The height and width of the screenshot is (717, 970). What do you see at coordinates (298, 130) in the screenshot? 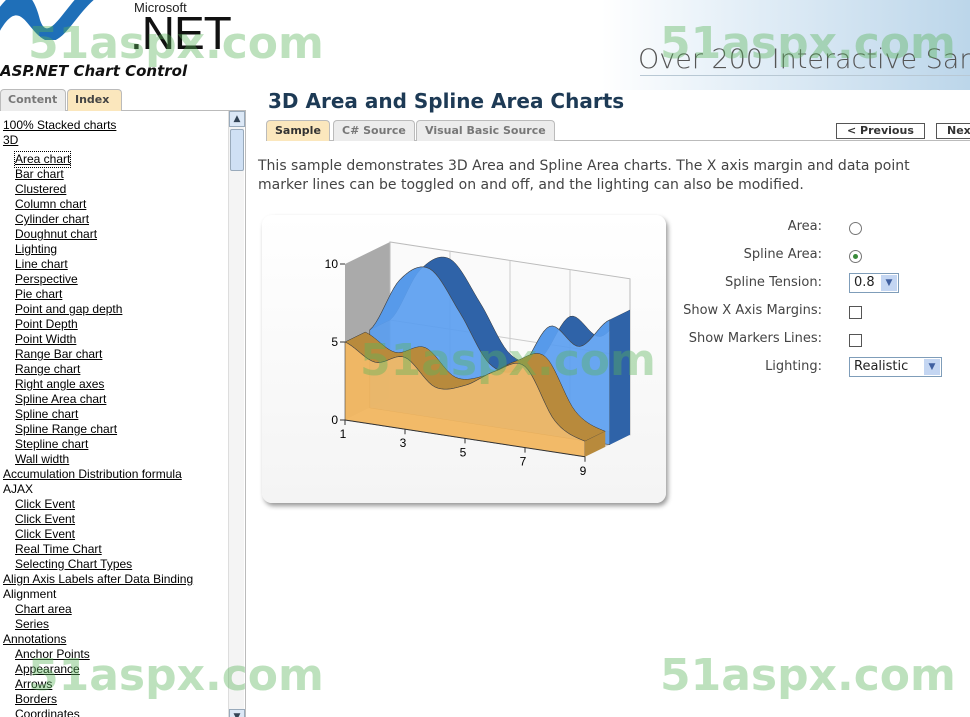
I see `tab-sample: Sample` at bounding box center [298, 130].